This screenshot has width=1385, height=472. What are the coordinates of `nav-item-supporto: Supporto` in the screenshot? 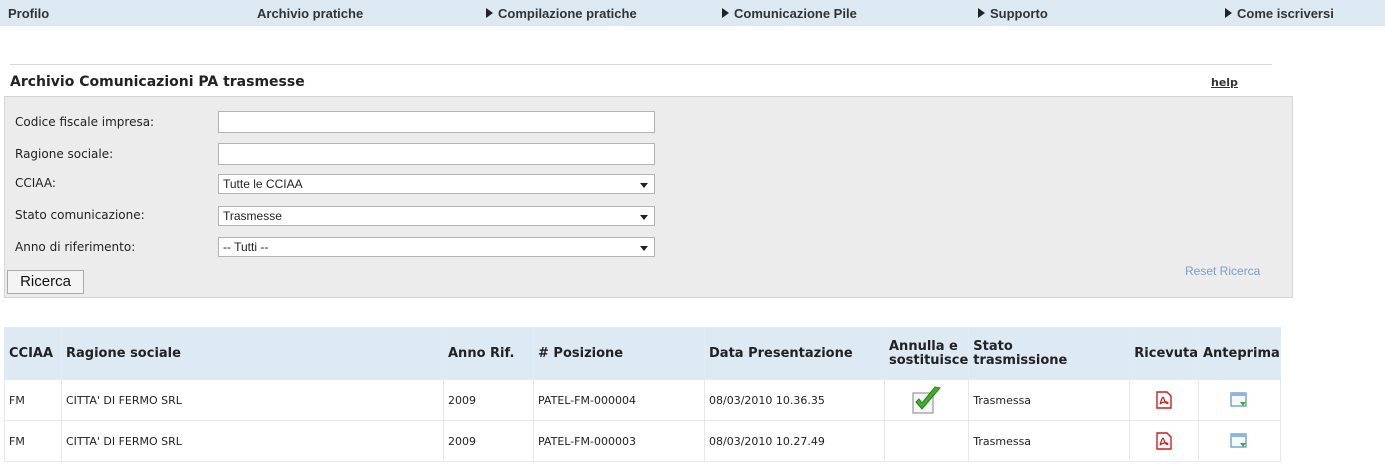 It's located at (1013, 13).